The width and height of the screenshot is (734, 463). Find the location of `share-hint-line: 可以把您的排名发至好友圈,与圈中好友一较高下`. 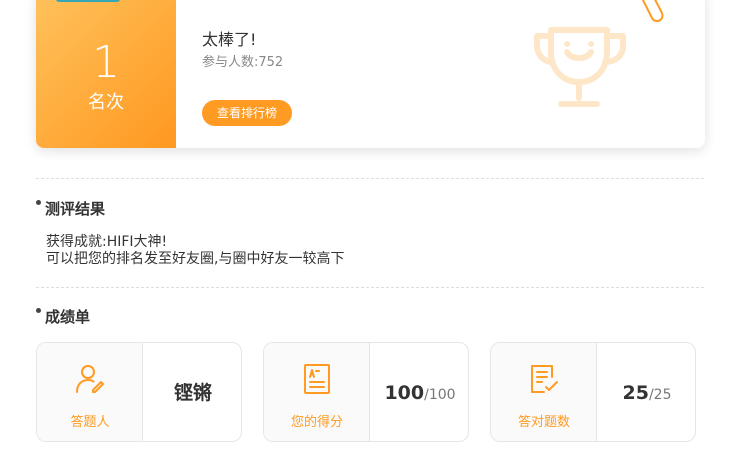

share-hint-line: 可以把您的排名发至好友圈,与圈中好友一较高下 is located at coordinates (195, 259).